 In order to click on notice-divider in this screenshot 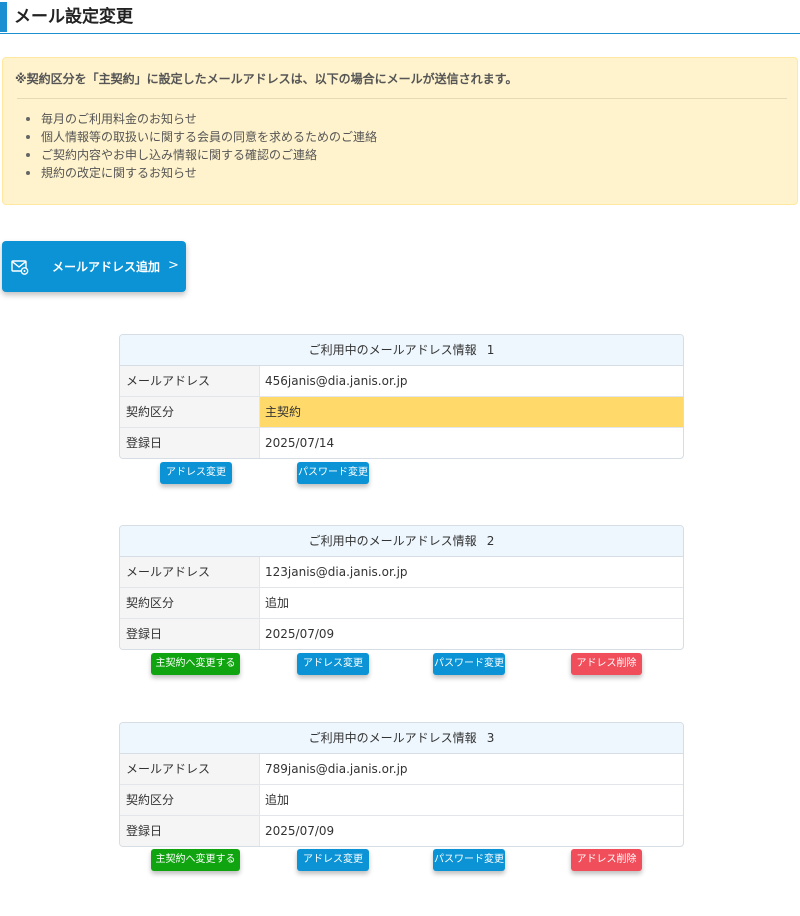, I will do `click(402, 98)`.